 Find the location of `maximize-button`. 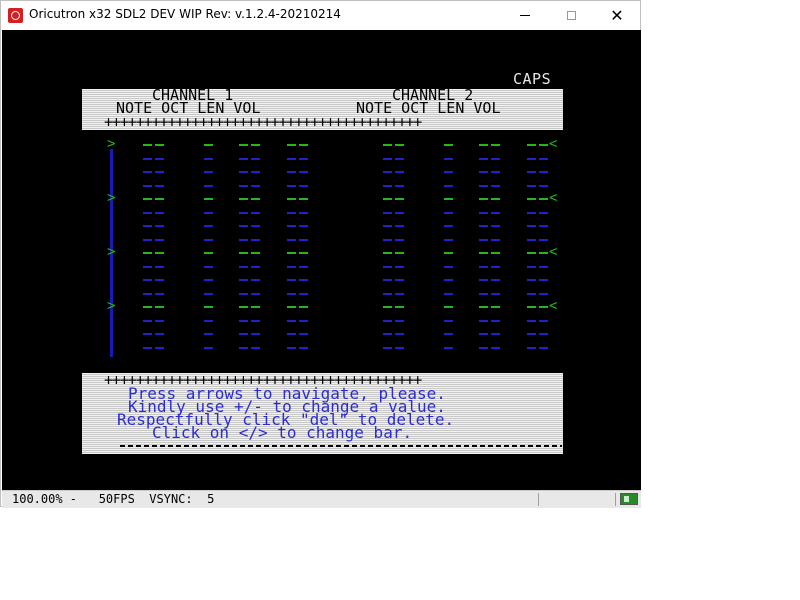

maximize-button is located at coordinates (571, 15).